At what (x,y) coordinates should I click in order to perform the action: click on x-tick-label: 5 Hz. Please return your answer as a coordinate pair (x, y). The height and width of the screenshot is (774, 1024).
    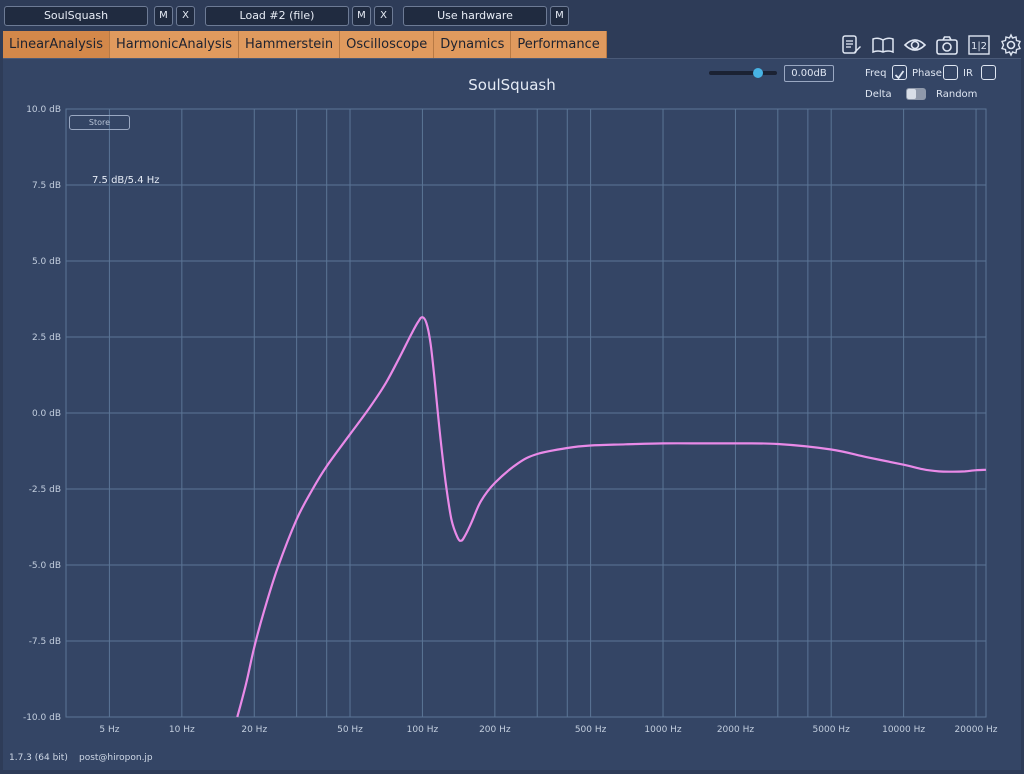
    Looking at the image, I should click on (109, 730).